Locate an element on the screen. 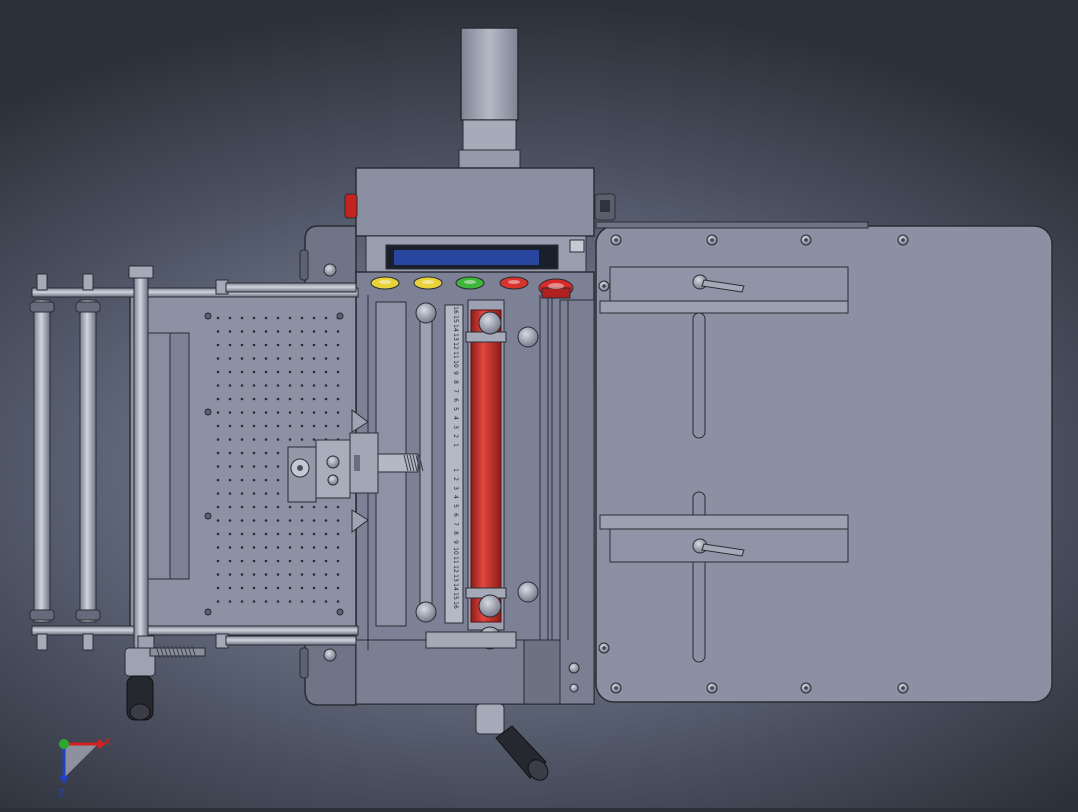 The height and width of the screenshot is (812, 1078). lcd-display is located at coordinates (472, 257).